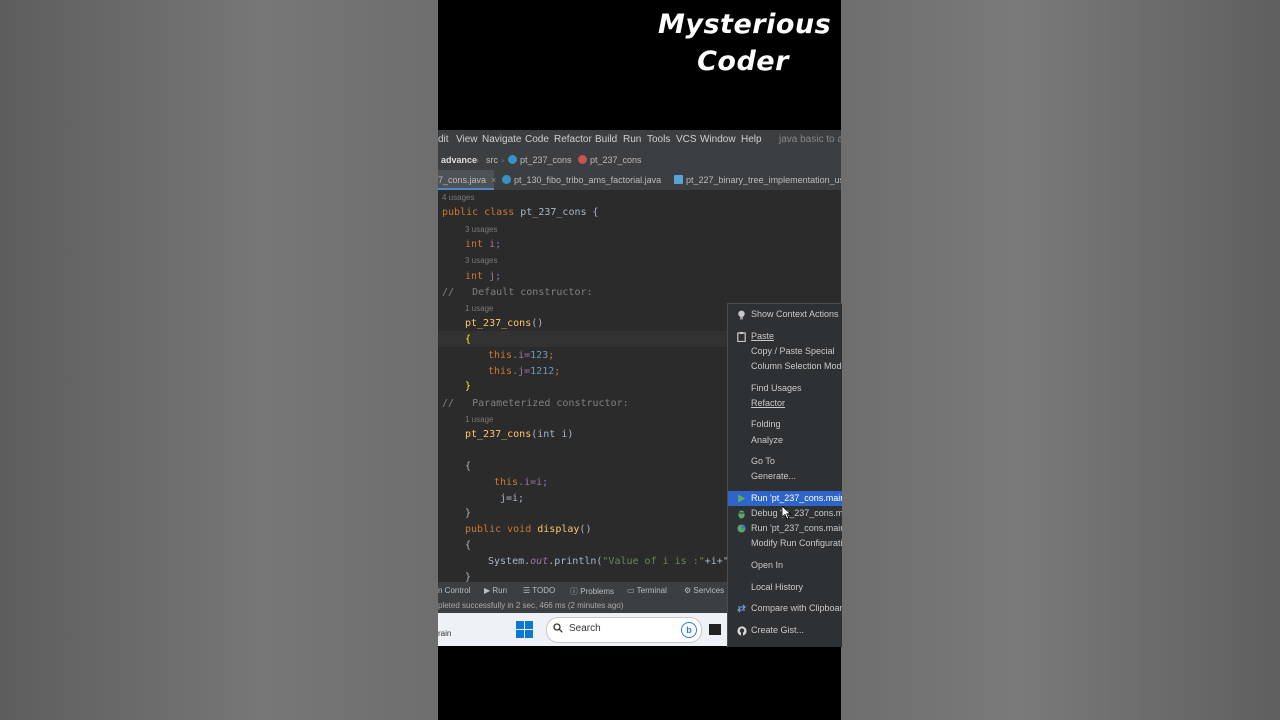 The image size is (1280, 720). I want to click on code-line-class: public class pt_237_cons {, so click(520, 212).